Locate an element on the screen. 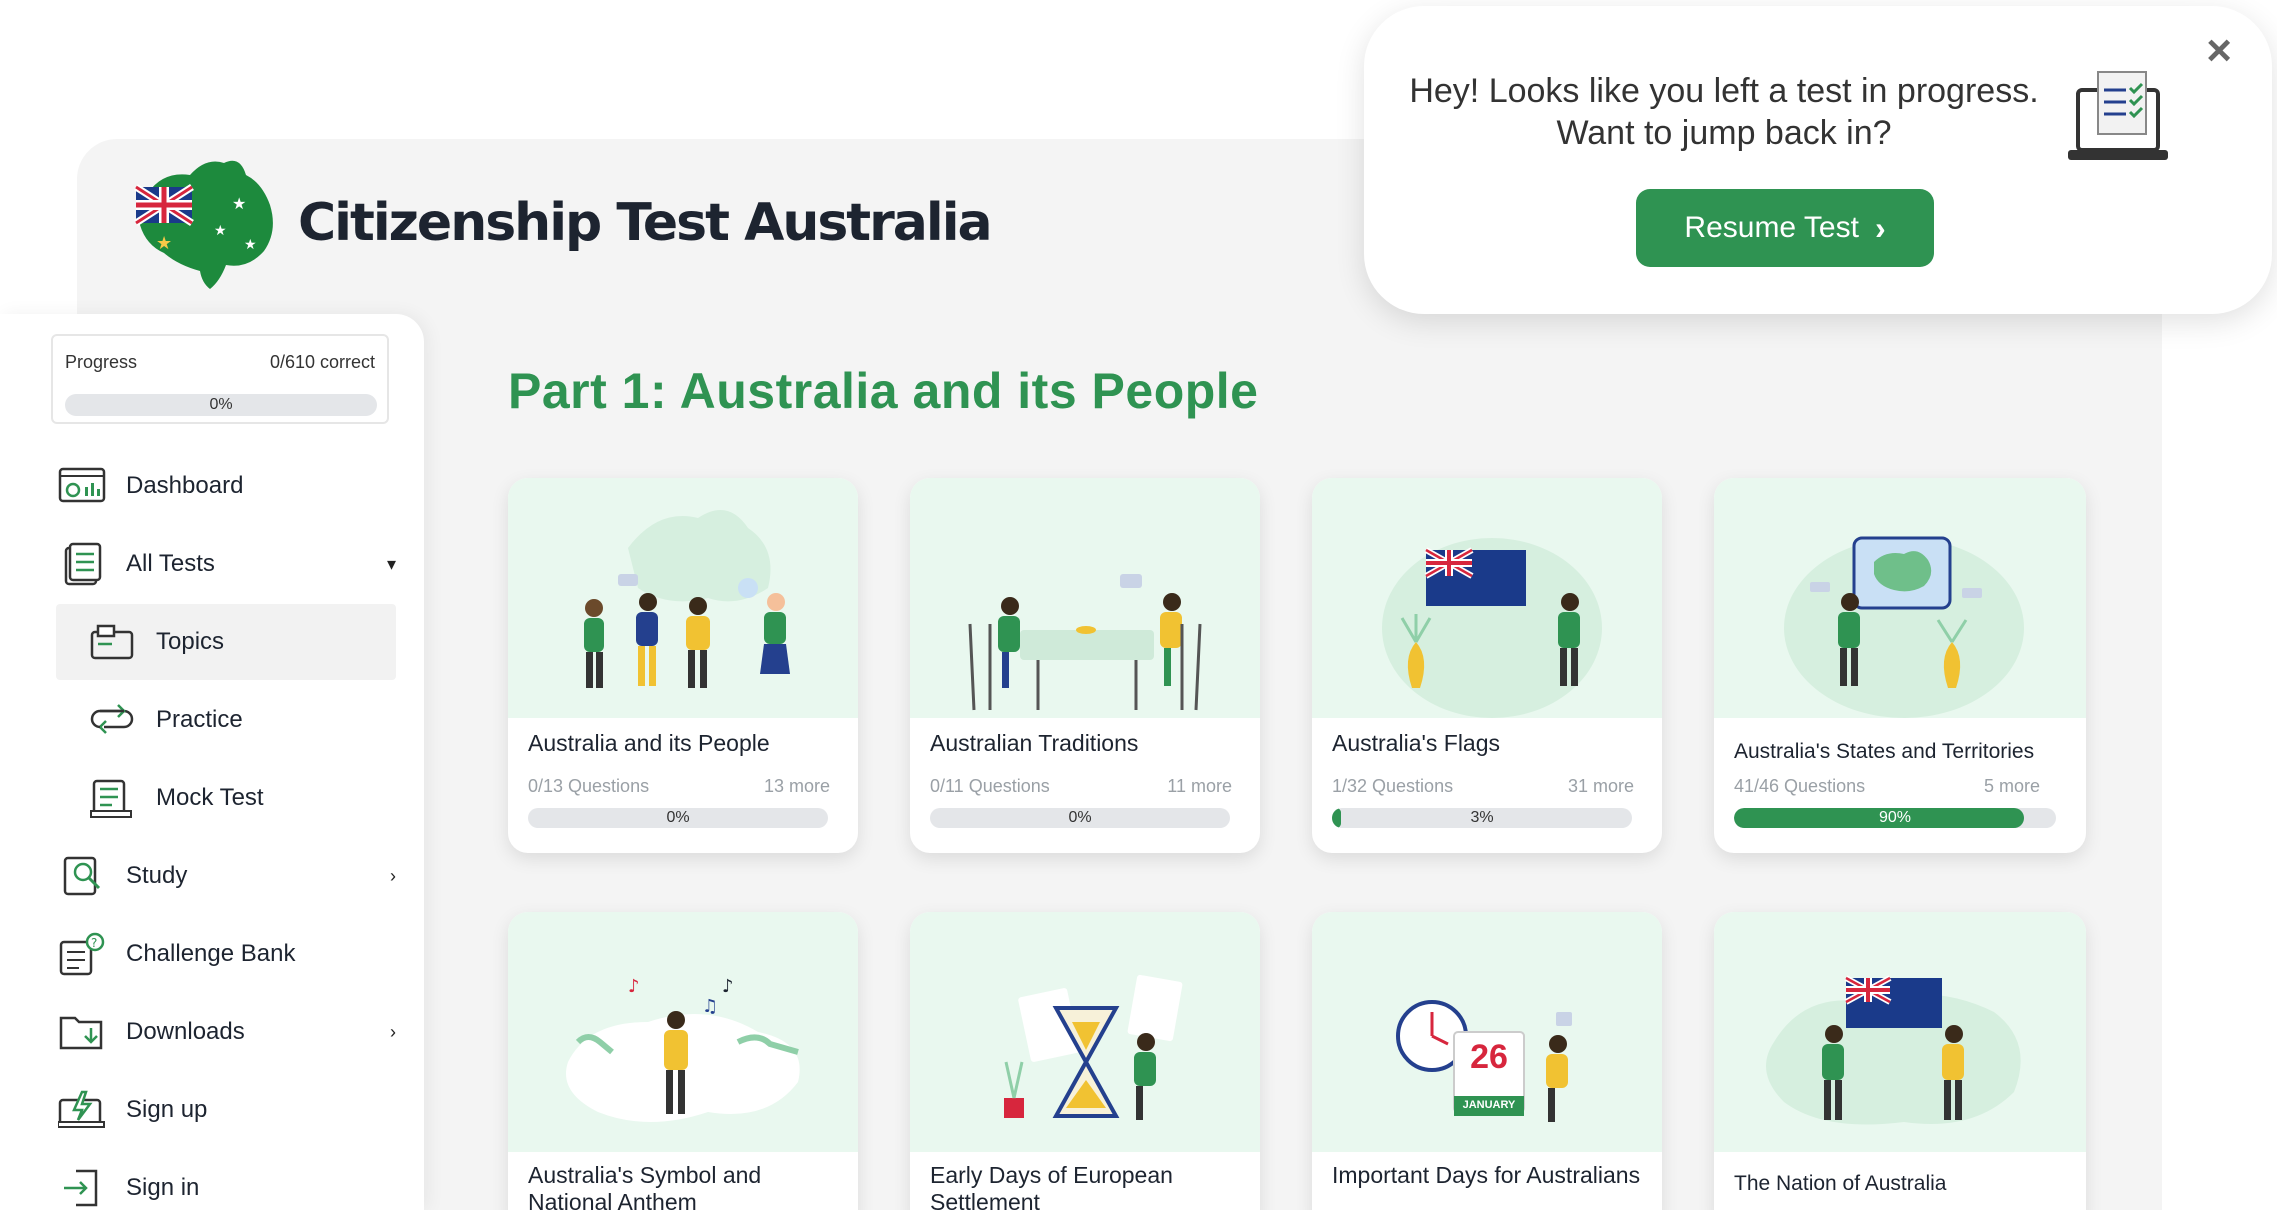 This screenshot has width=2277, height=1210. topic-card: The Nation of Australia is located at coordinates (1900, 1061).